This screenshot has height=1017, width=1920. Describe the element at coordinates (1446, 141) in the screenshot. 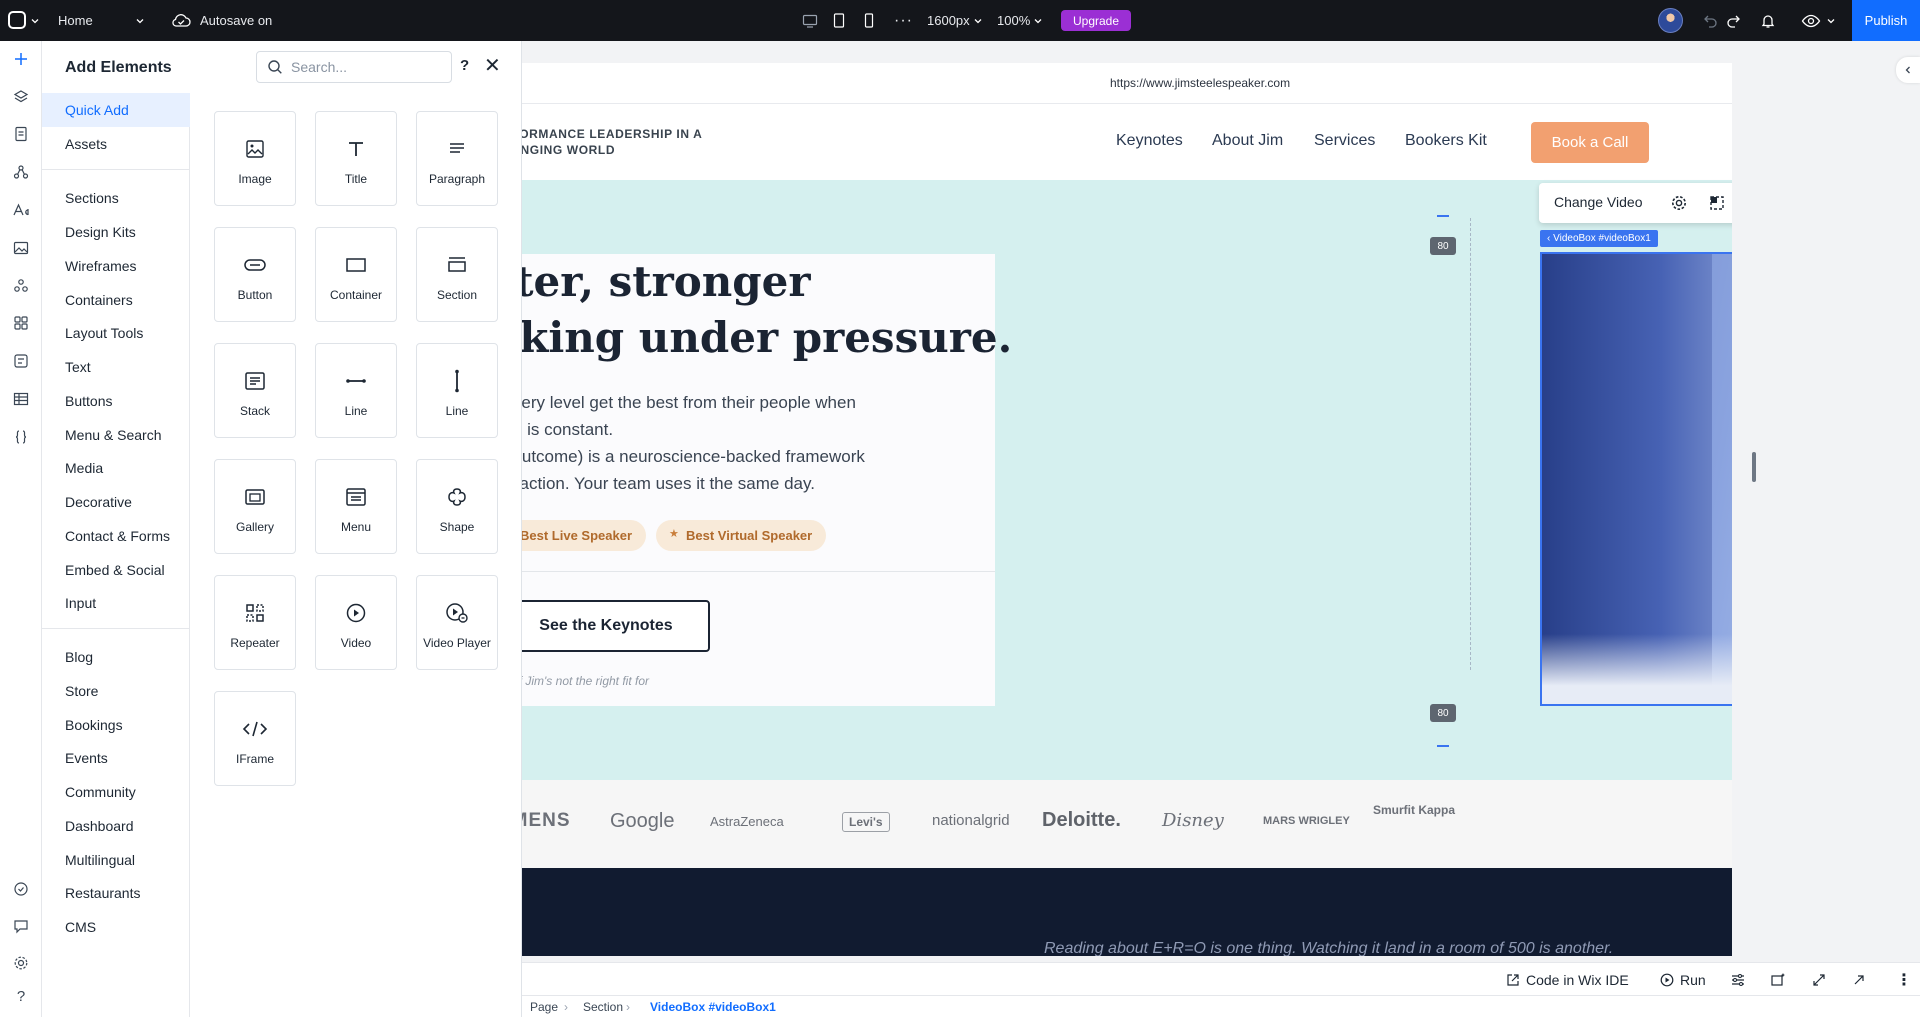

I see `nav-bookers-kit: Bookers Kit` at that location.